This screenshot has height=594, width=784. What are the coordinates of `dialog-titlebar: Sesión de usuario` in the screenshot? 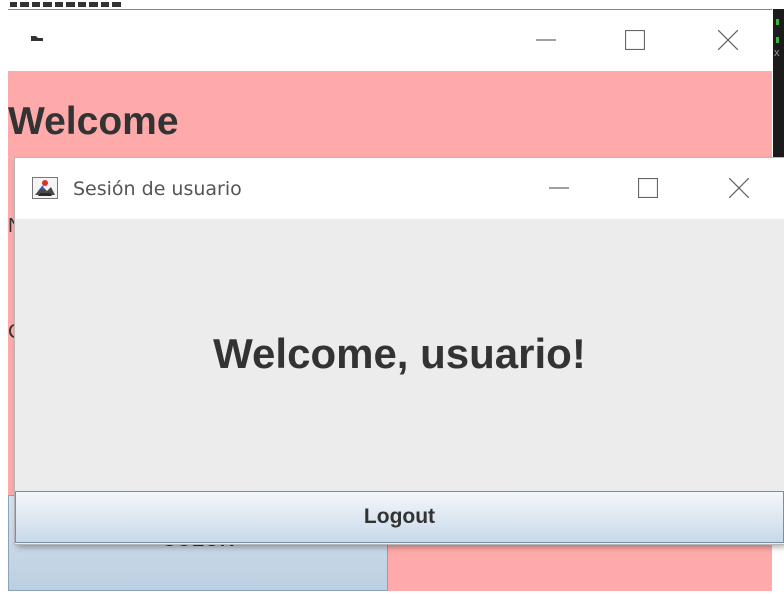 It's located at (399, 188).